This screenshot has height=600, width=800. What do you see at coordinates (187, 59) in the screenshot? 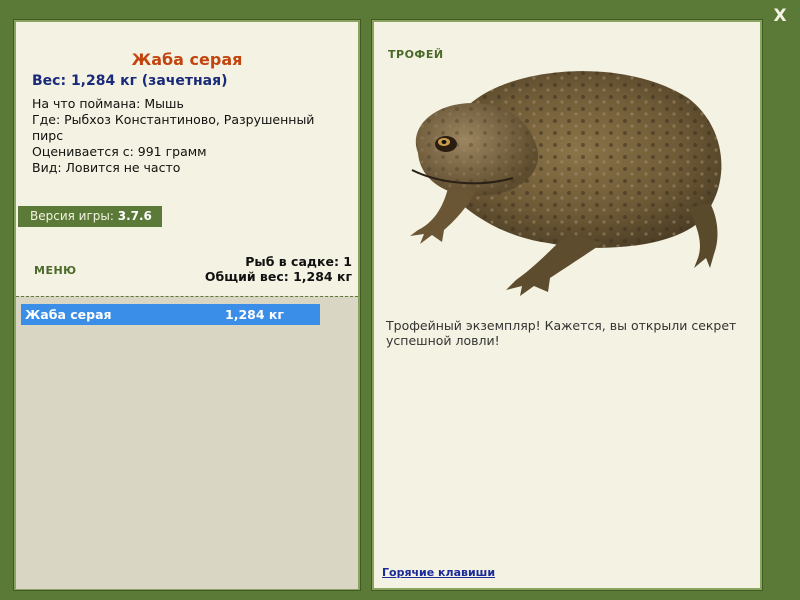
I see `fish-title: Жаба серая` at bounding box center [187, 59].